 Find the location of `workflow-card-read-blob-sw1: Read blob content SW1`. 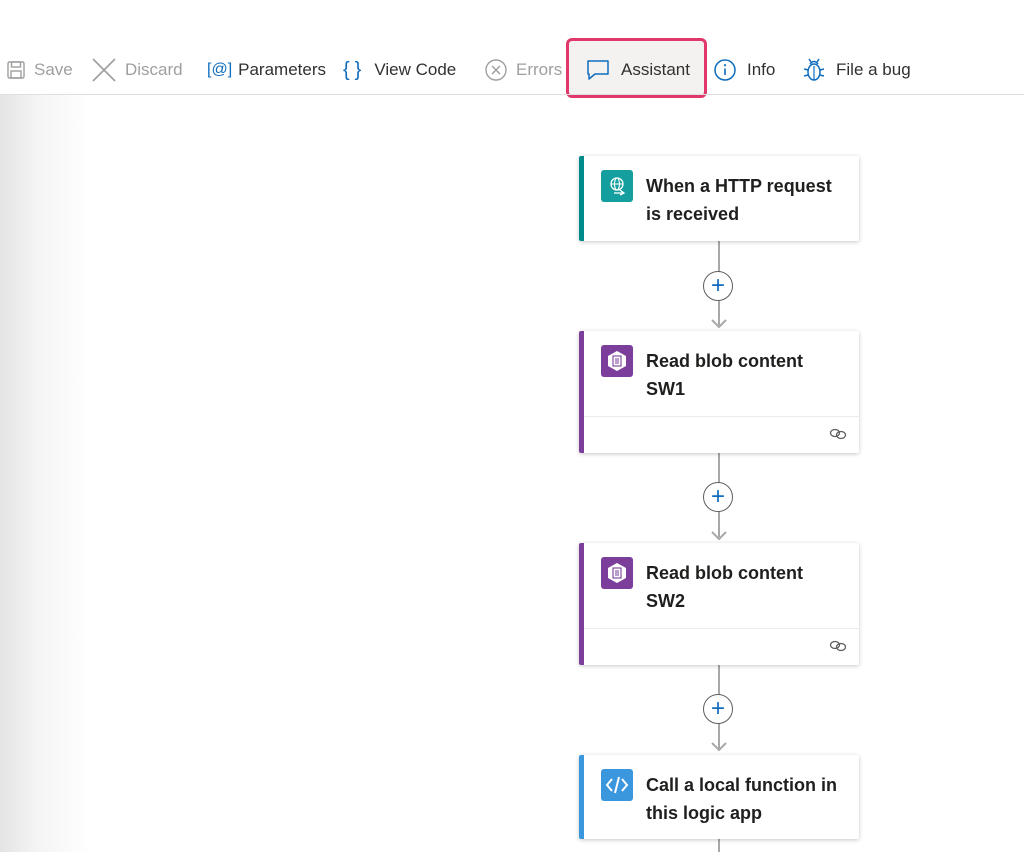

workflow-card-read-blob-sw1: Read blob content SW1 is located at coordinates (719, 392).